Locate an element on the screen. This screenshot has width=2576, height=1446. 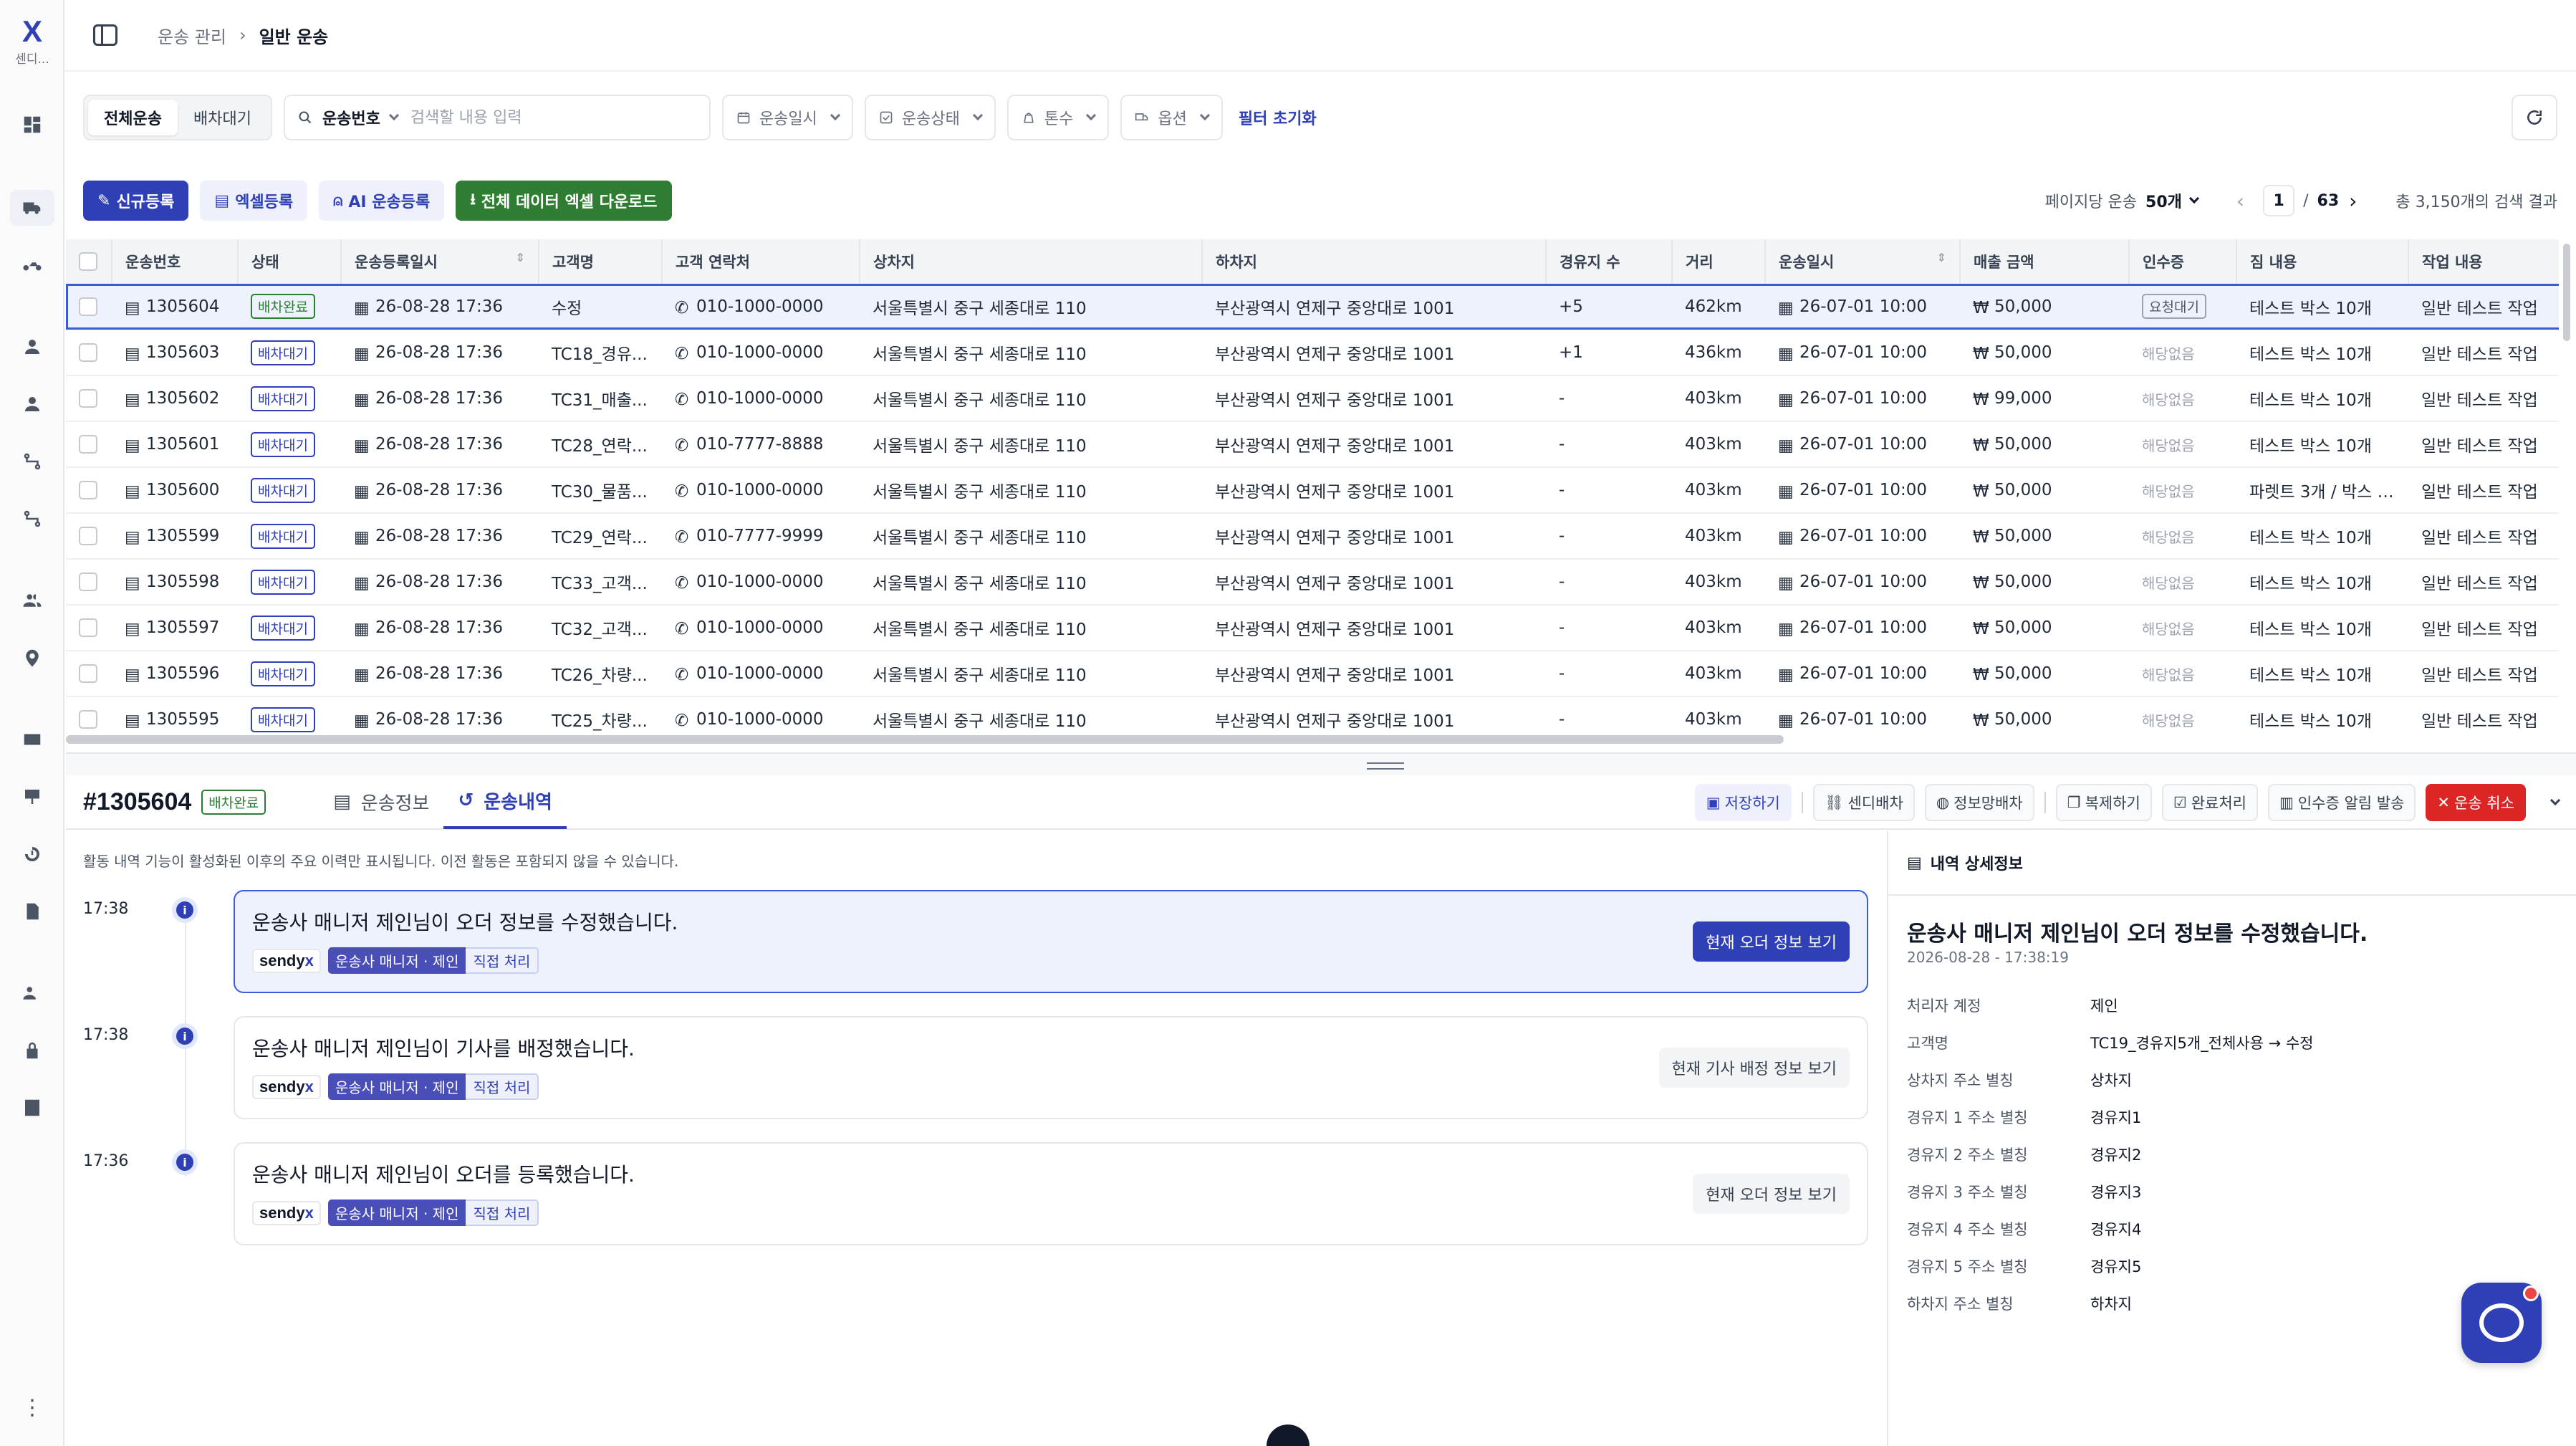
column-header: 짐 내용 is located at coordinates (2322, 261).